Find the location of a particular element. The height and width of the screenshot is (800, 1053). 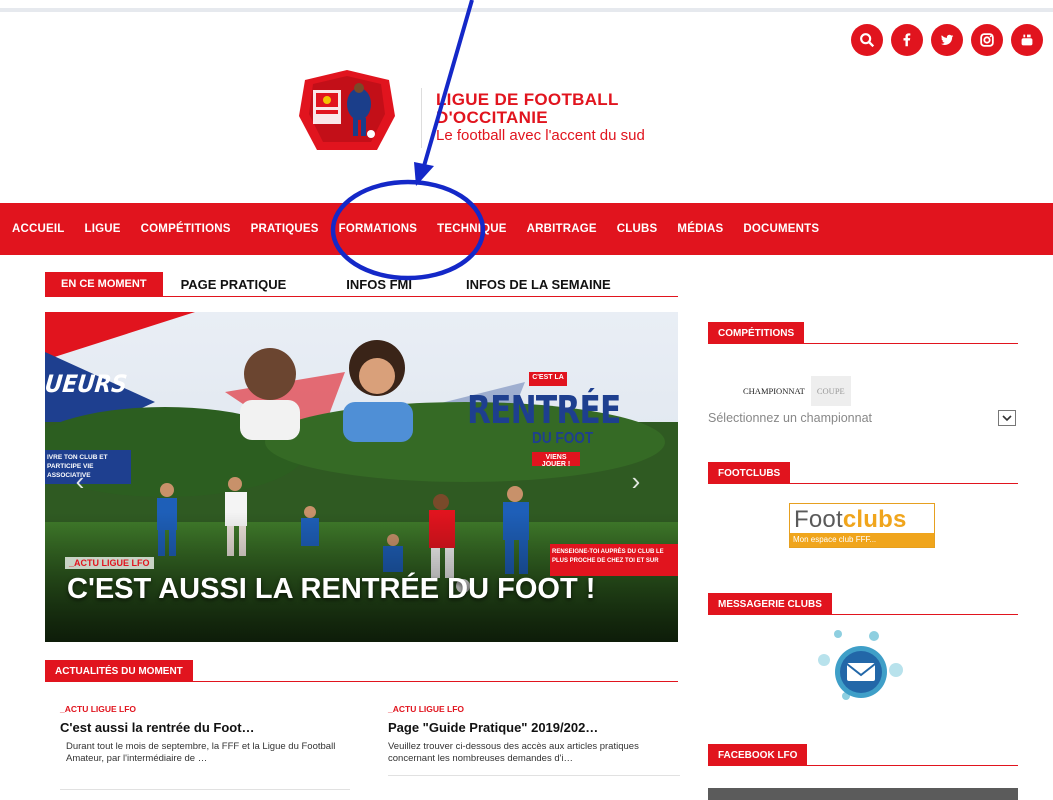

actualites-header: ACTUALITÉS DU MOMENT is located at coordinates (361, 671).